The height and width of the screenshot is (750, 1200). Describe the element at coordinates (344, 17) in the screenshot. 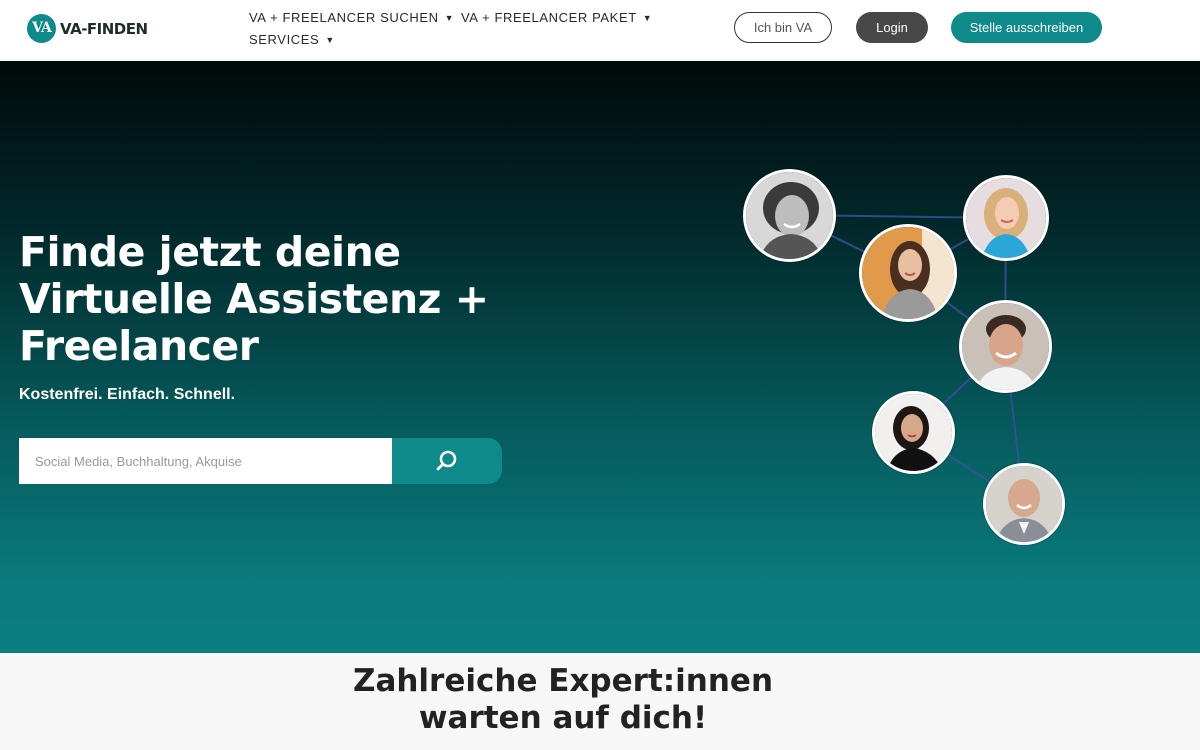

I see `nav-item-label: VA + FREELANCER SUCHEN` at that location.